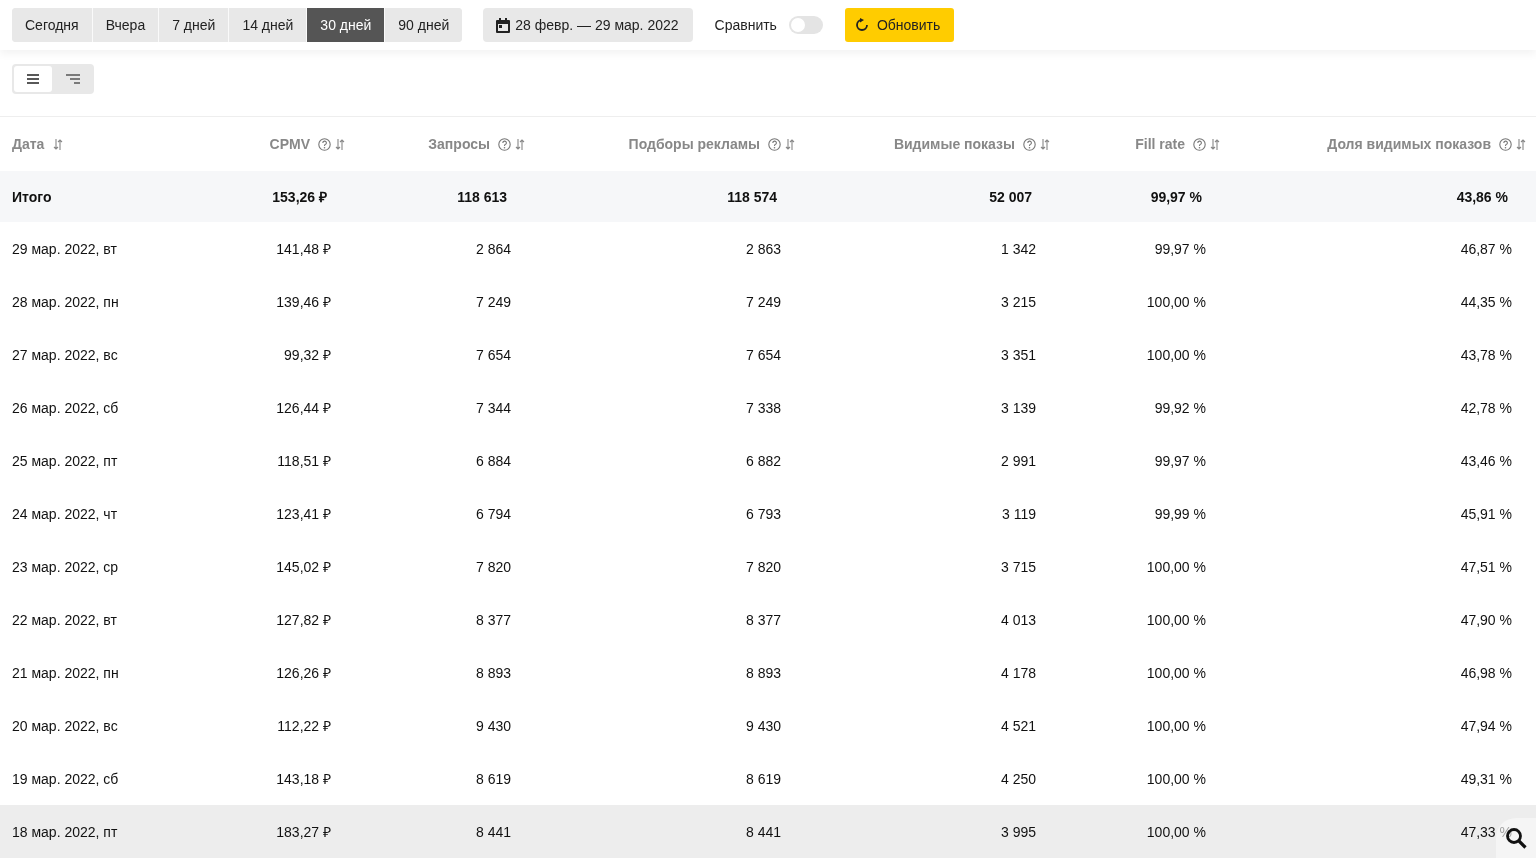 Image resolution: width=1536 pixels, height=858 pixels. What do you see at coordinates (763, 248) in the screenshot?
I see `table-cell: 2 863` at bounding box center [763, 248].